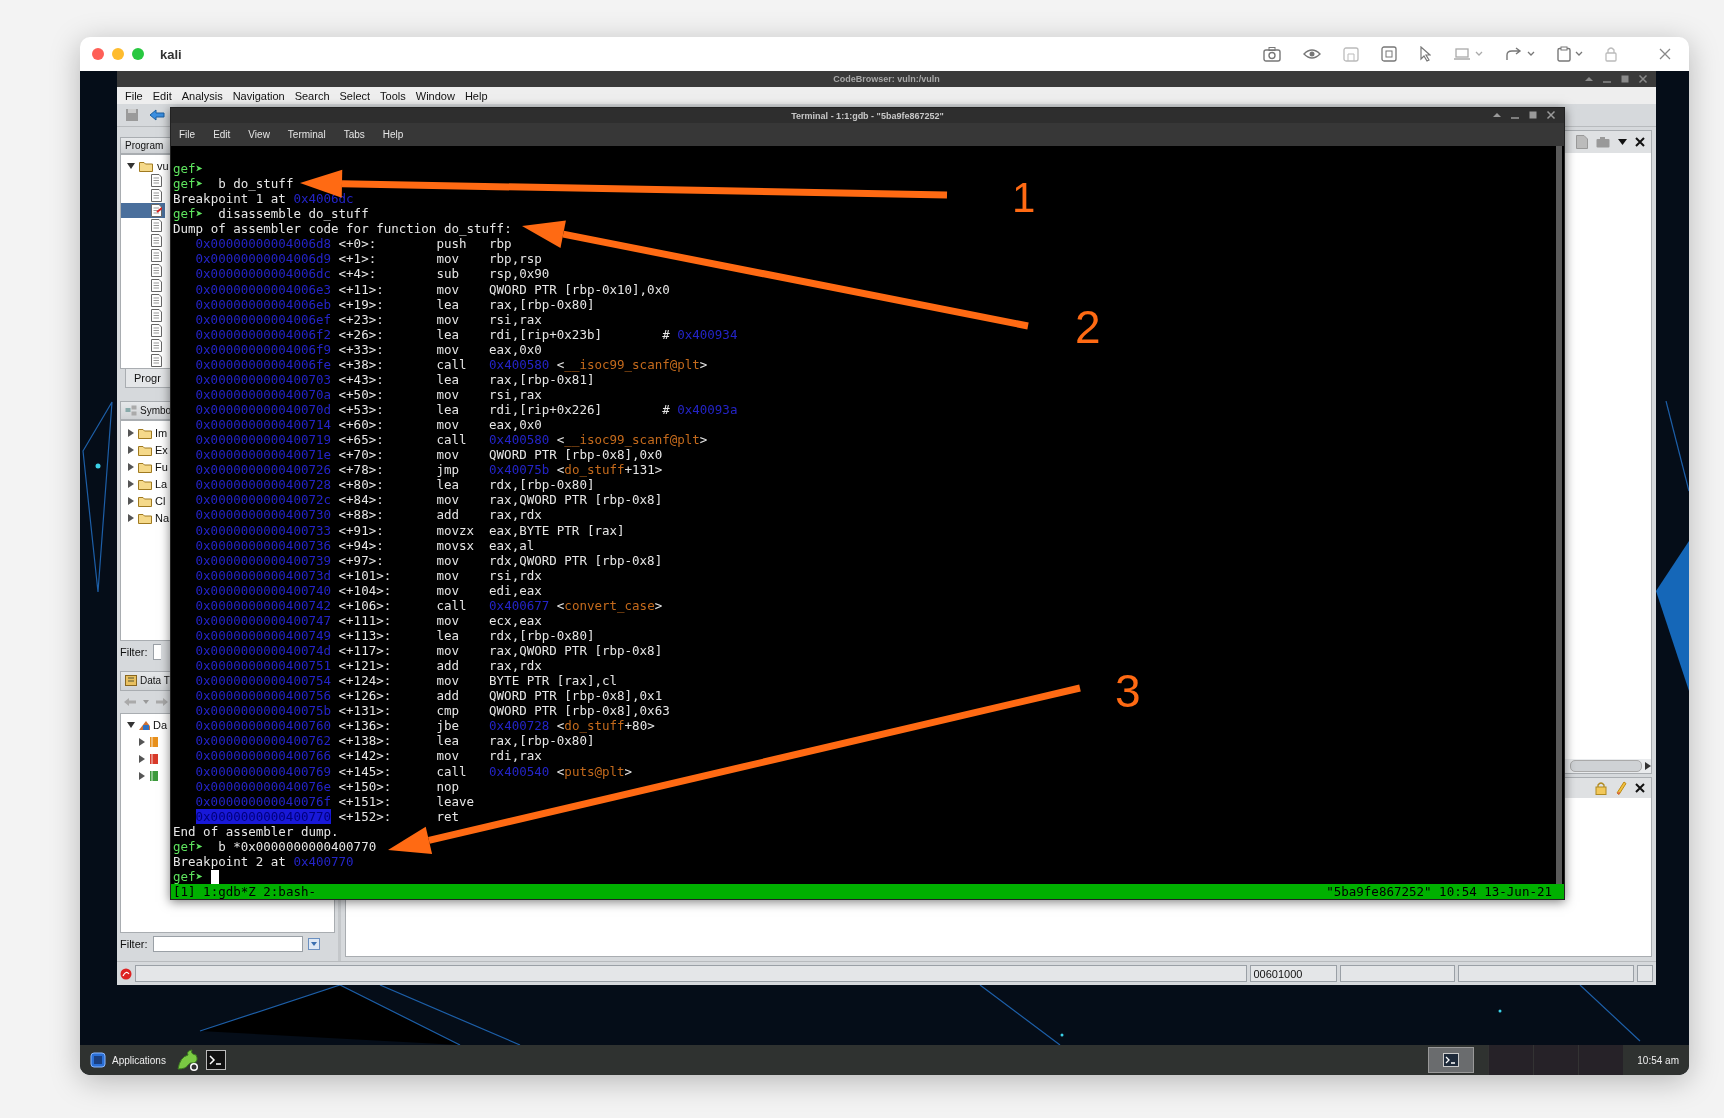 The width and height of the screenshot is (1724, 1118). What do you see at coordinates (134, 944) in the screenshot?
I see `filter-label: Filter:` at bounding box center [134, 944].